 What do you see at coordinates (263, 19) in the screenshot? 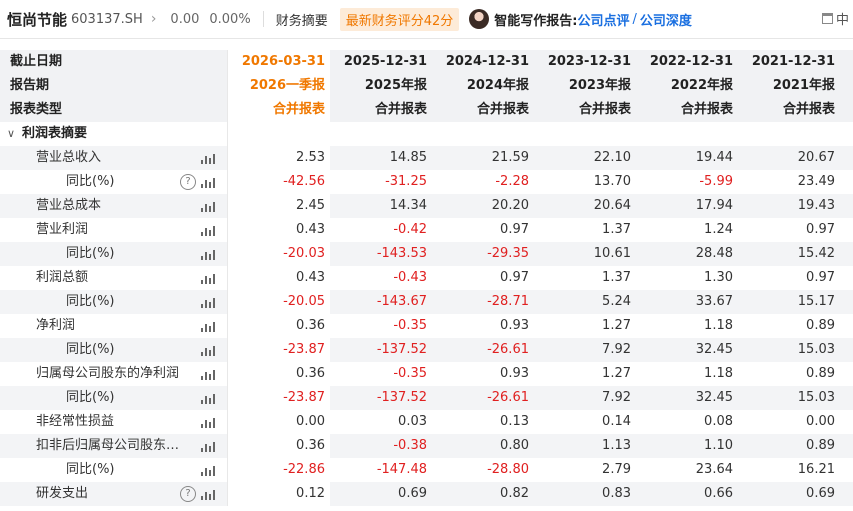
I see `divider` at bounding box center [263, 19].